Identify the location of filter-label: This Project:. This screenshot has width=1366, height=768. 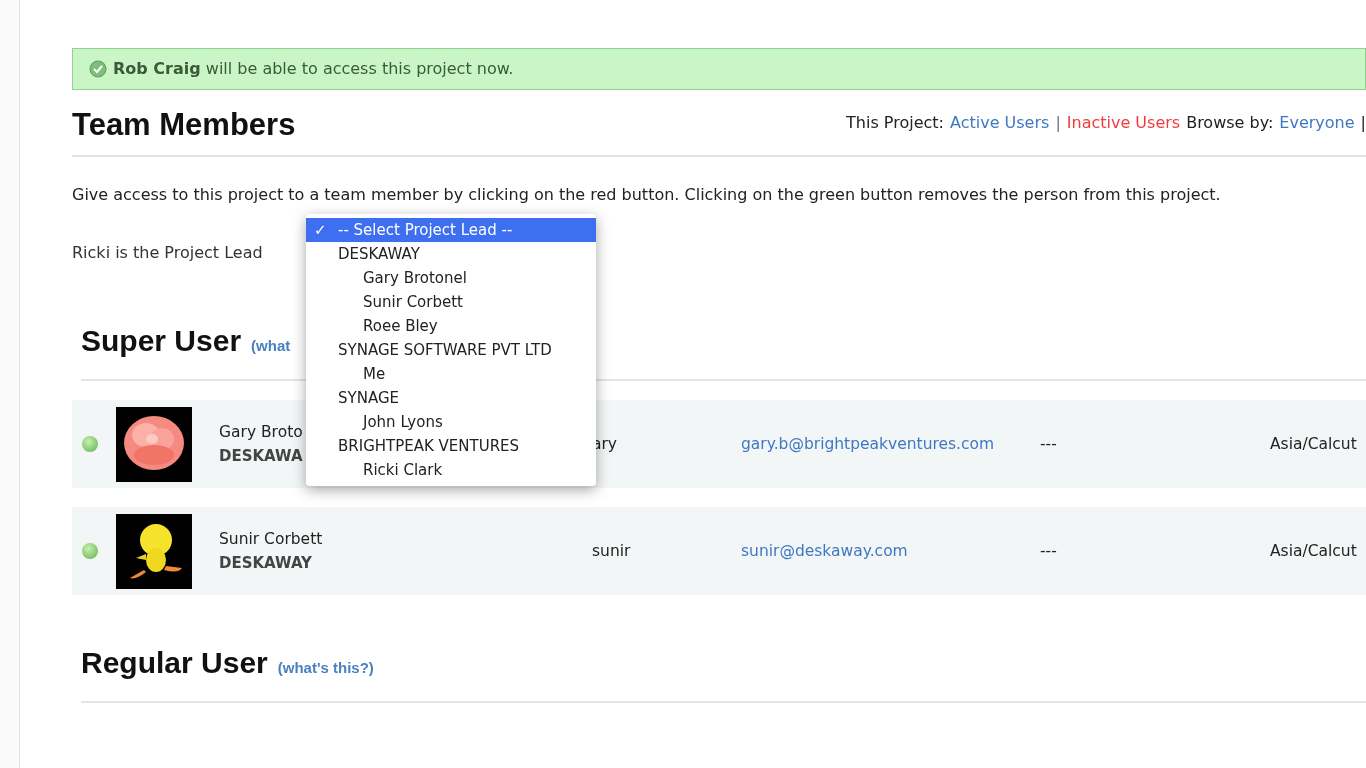
(895, 123).